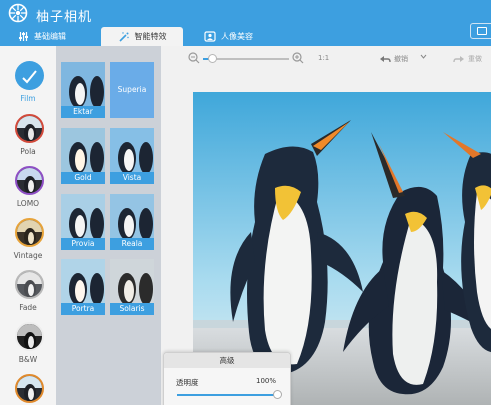  What do you see at coordinates (28, 203) in the screenshot?
I see `category-label: LOMO` at bounding box center [28, 203].